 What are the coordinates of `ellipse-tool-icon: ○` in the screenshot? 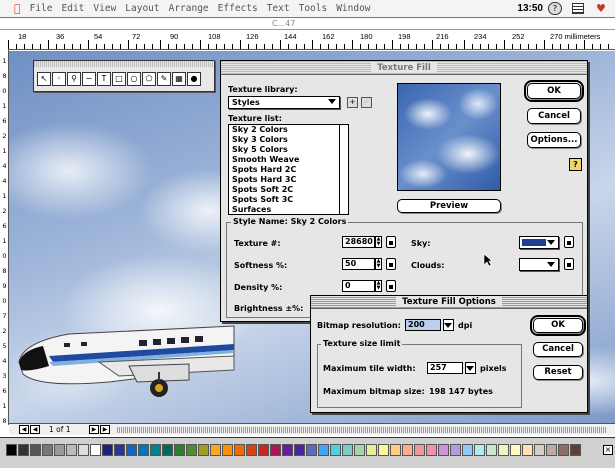 It's located at (134, 79).